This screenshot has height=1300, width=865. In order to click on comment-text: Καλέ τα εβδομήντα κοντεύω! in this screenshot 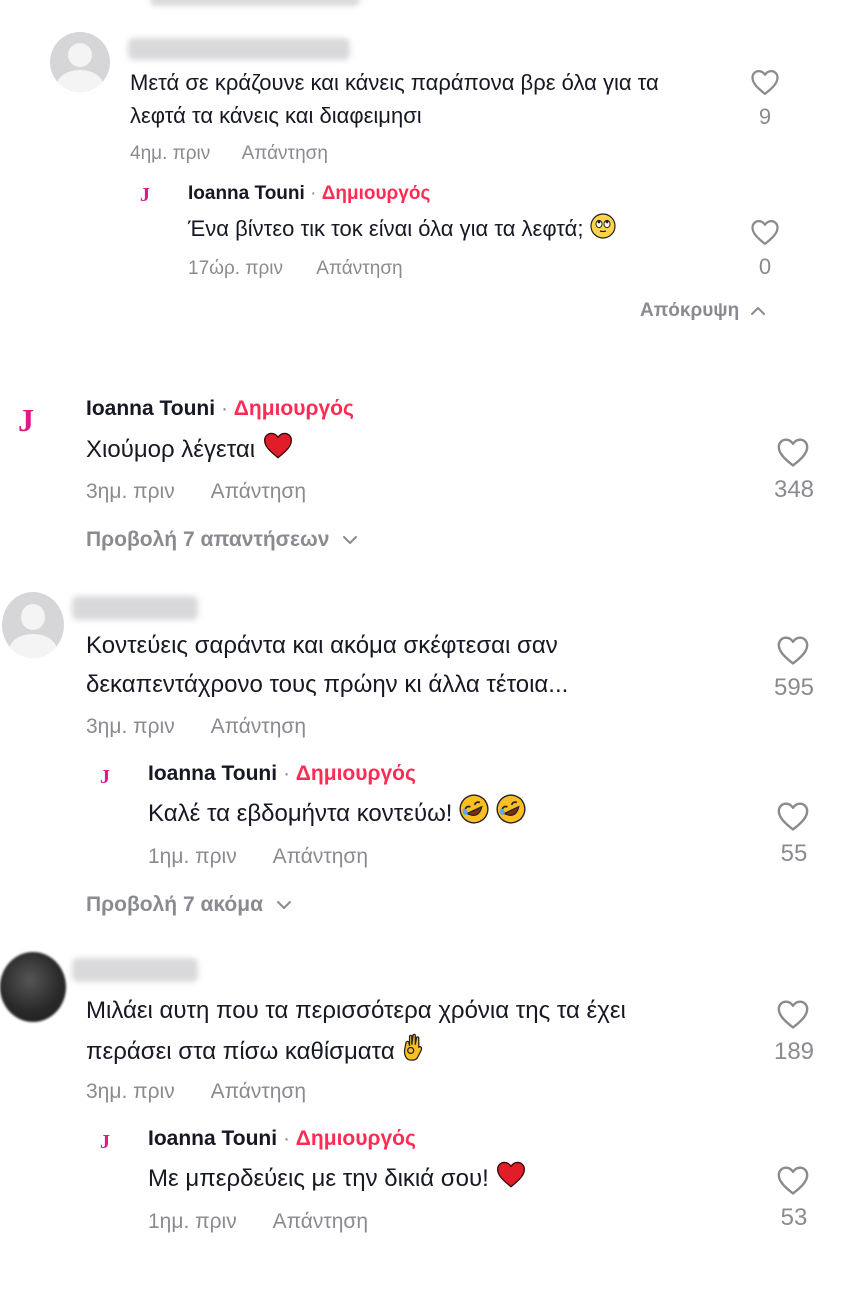, I will do `click(300, 813)`.